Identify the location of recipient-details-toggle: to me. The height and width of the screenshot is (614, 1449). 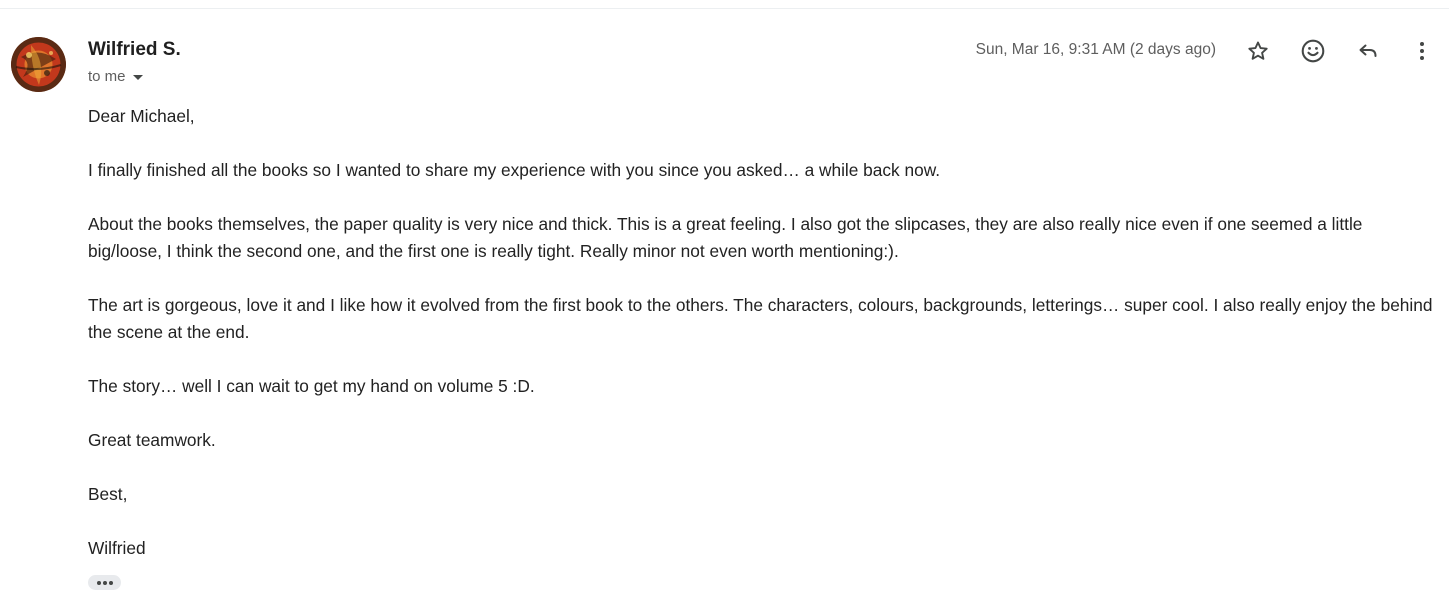
(115, 76).